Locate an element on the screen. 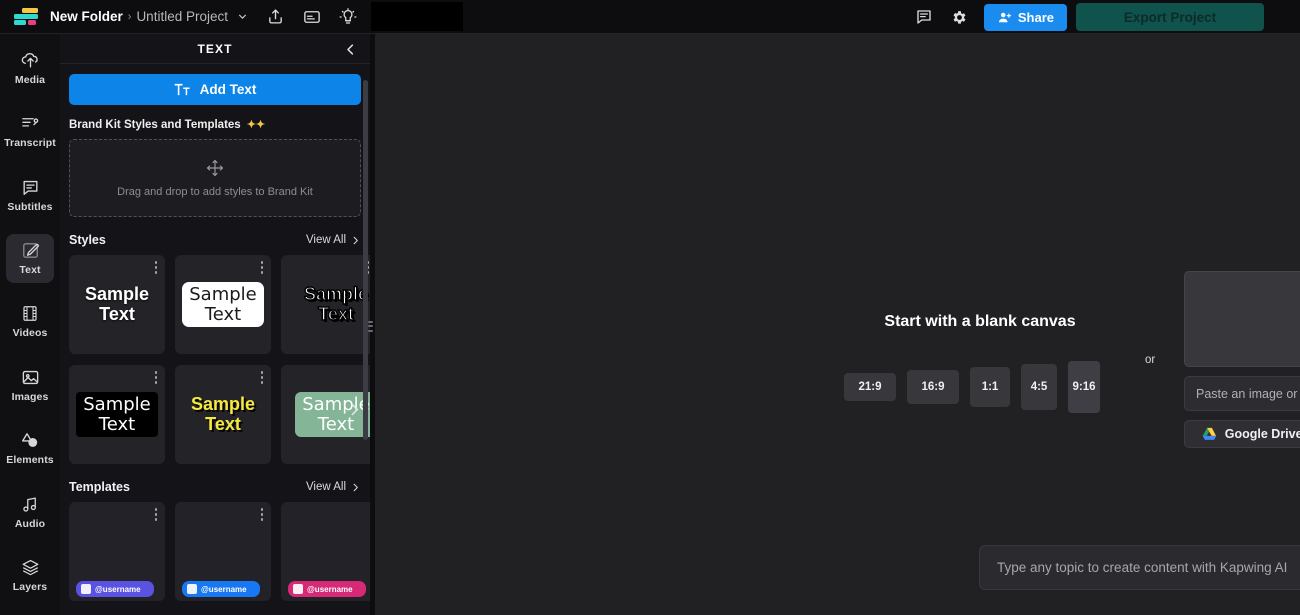 The image size is (1300, 615). add-text-button: Add Text is located at coordinates (215, 89).